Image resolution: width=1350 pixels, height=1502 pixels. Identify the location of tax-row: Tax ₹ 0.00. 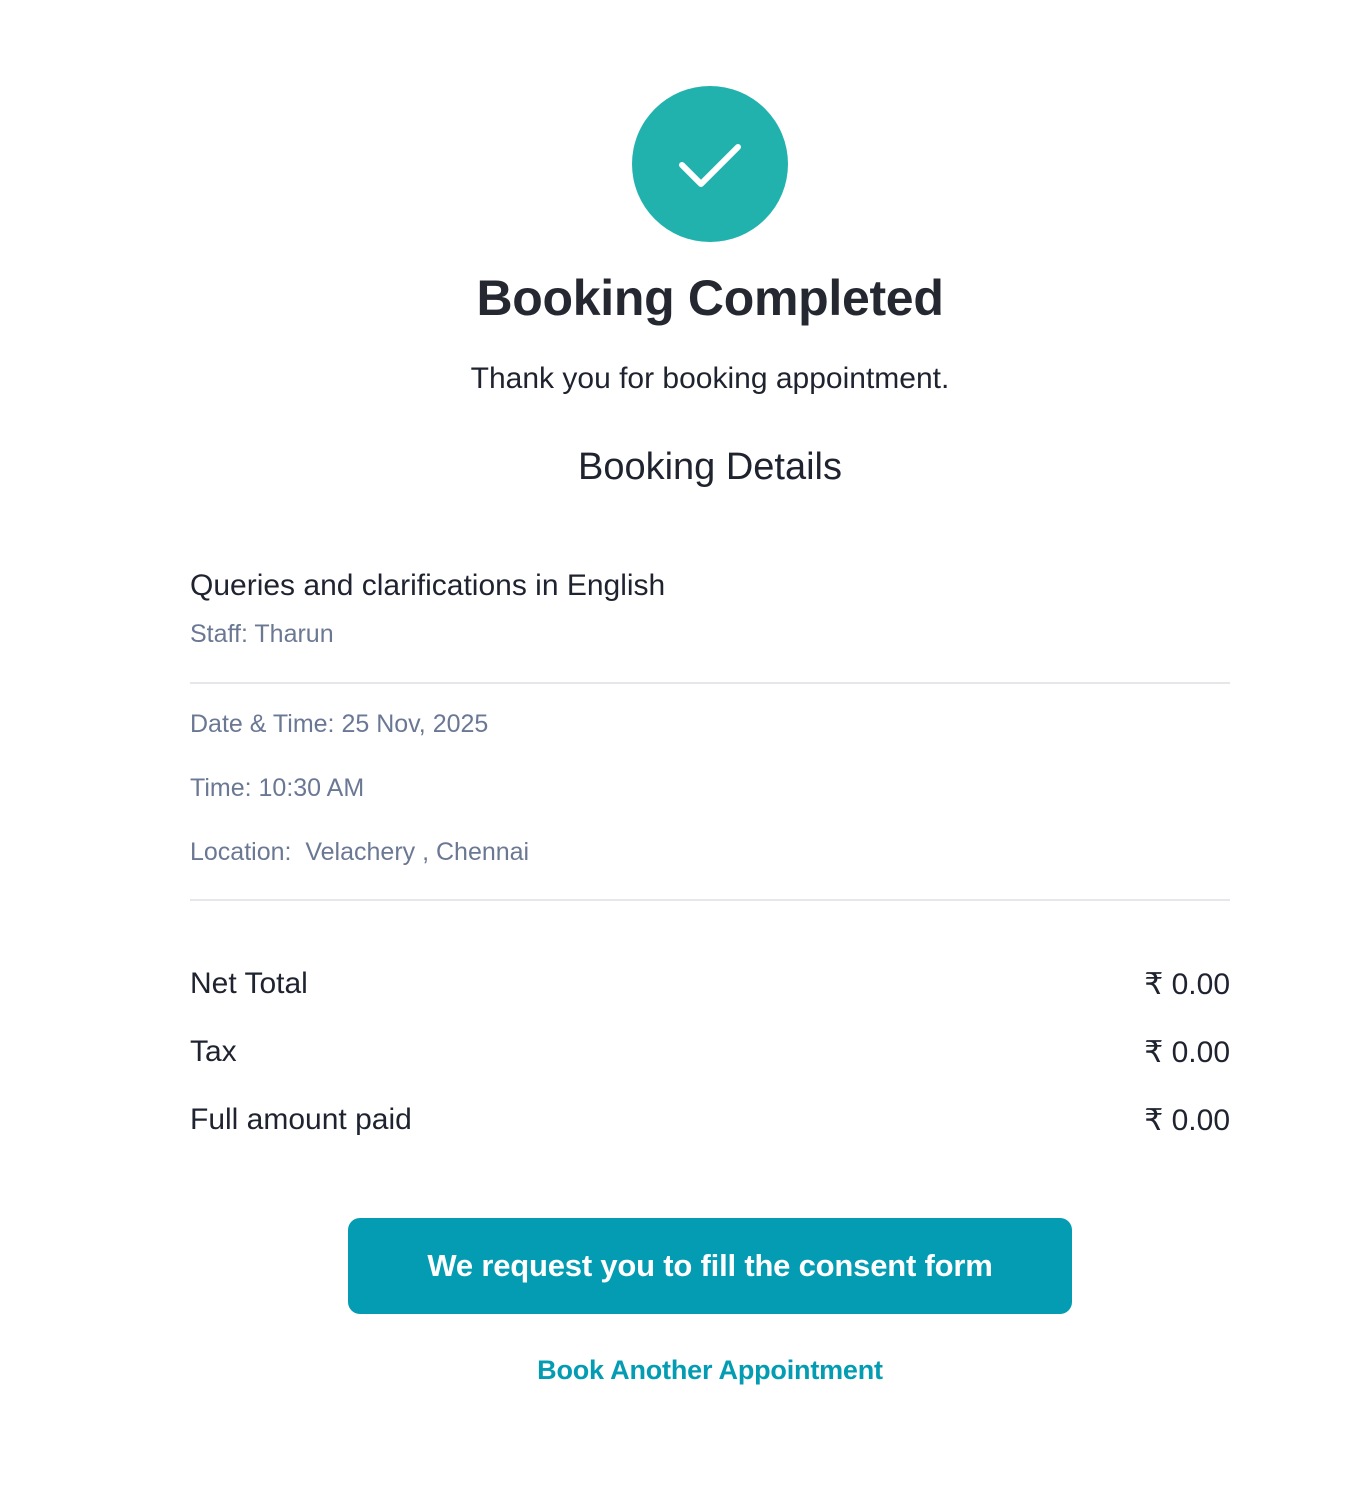
(710, 1052).